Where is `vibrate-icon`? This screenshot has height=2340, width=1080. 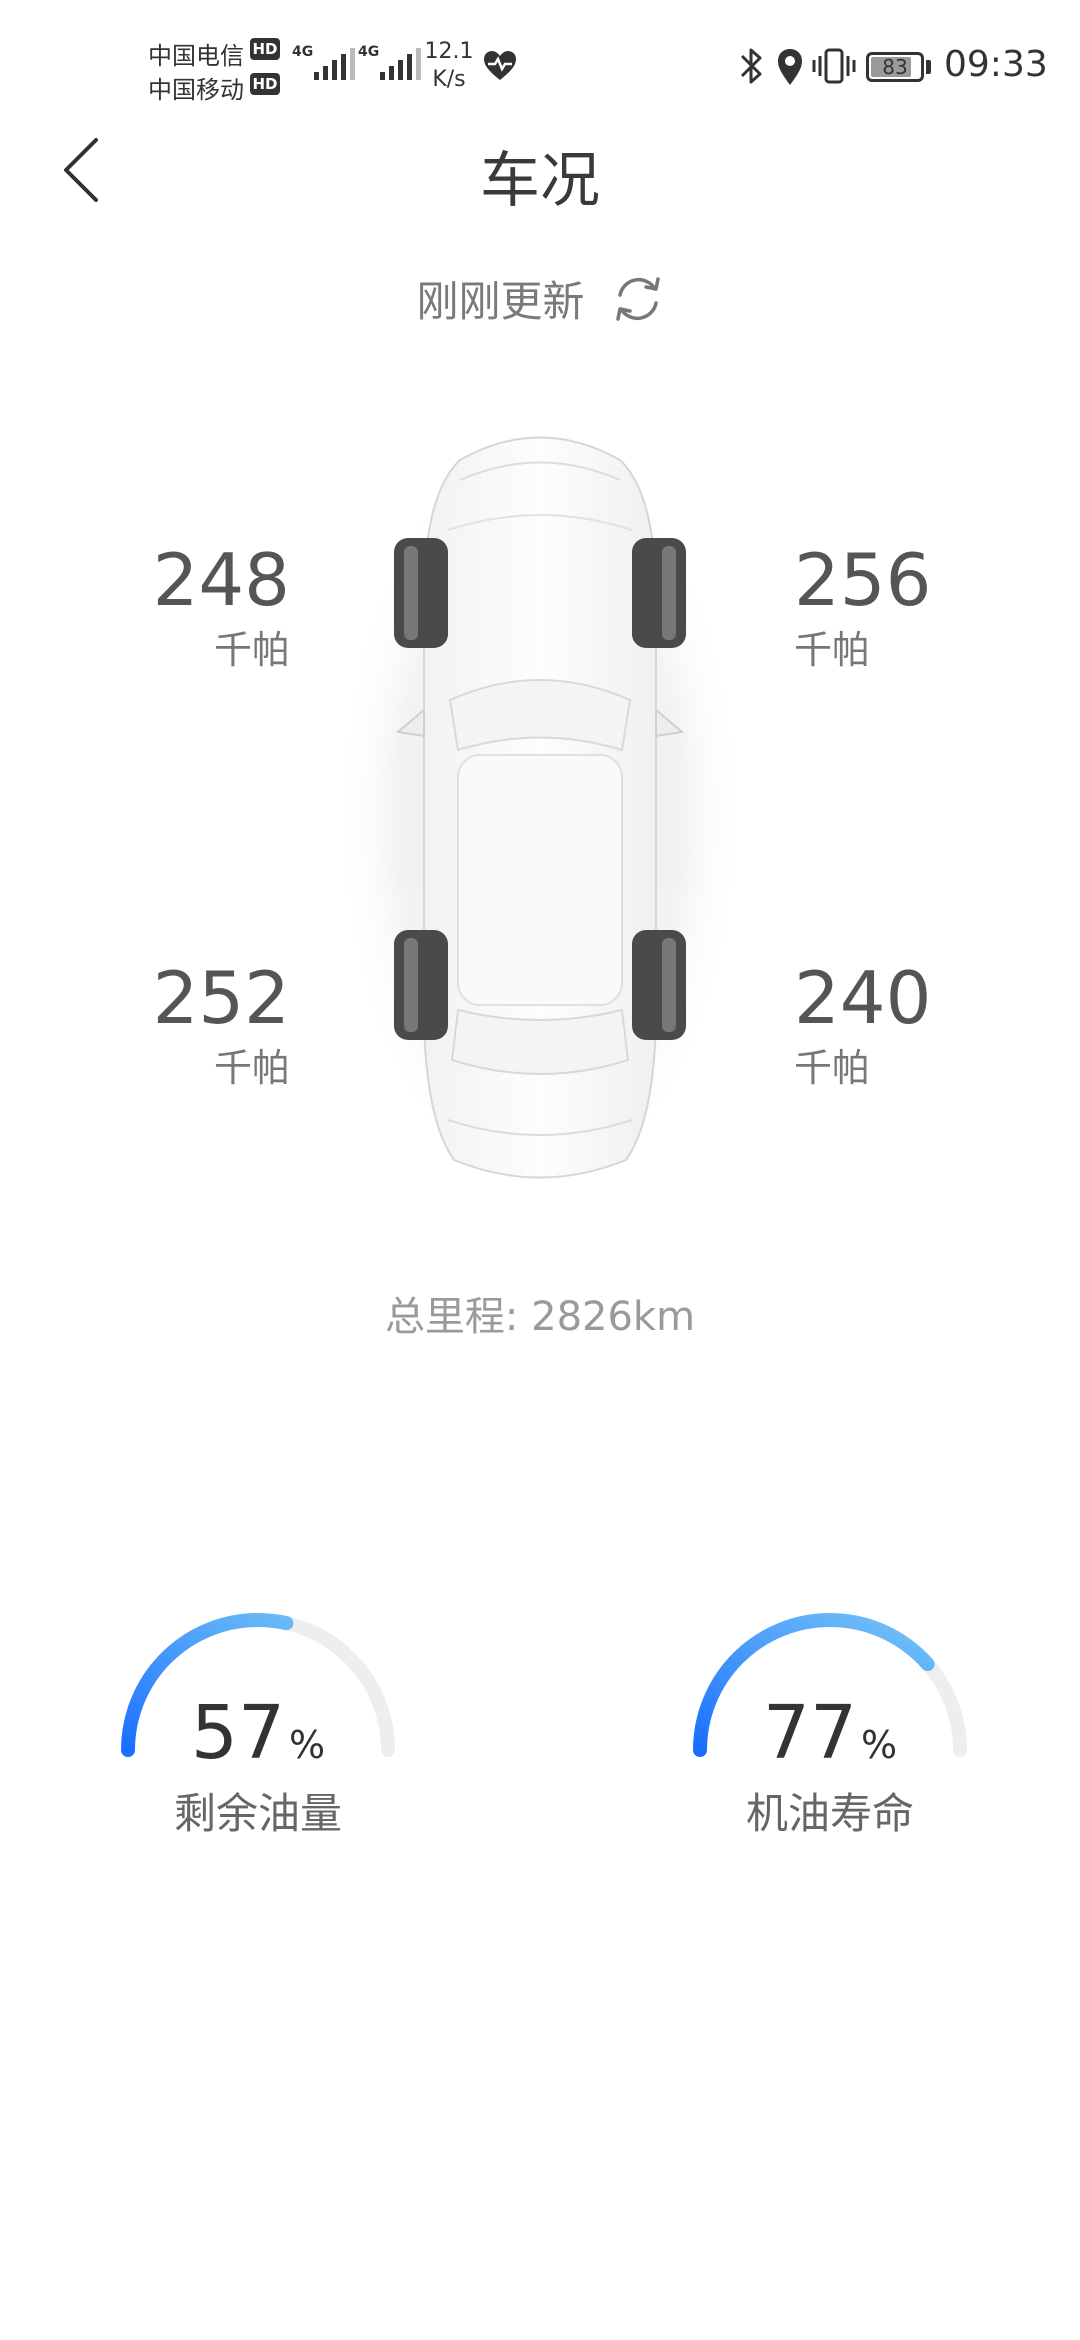 vibrate-icon is located at coordinates (834, 66).